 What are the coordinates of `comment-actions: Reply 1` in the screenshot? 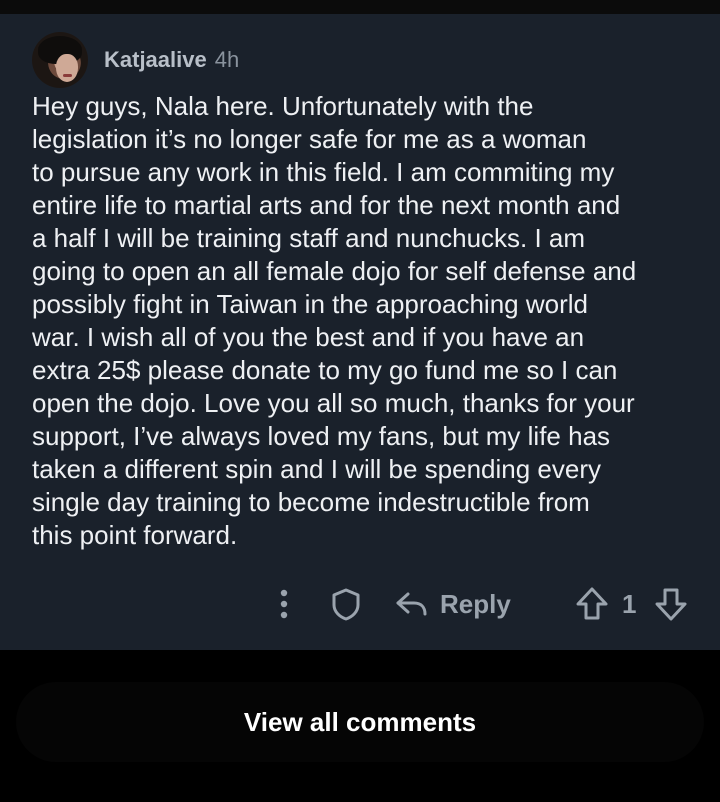 It's located at (360, 604).